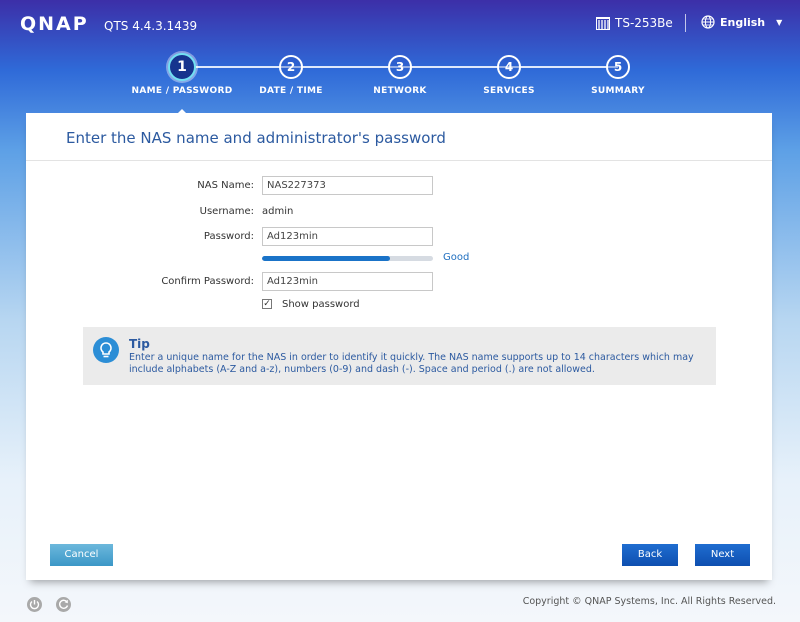 The image size is (800, 622). I want to click on step-label: NETWORK, so click(400, 91).